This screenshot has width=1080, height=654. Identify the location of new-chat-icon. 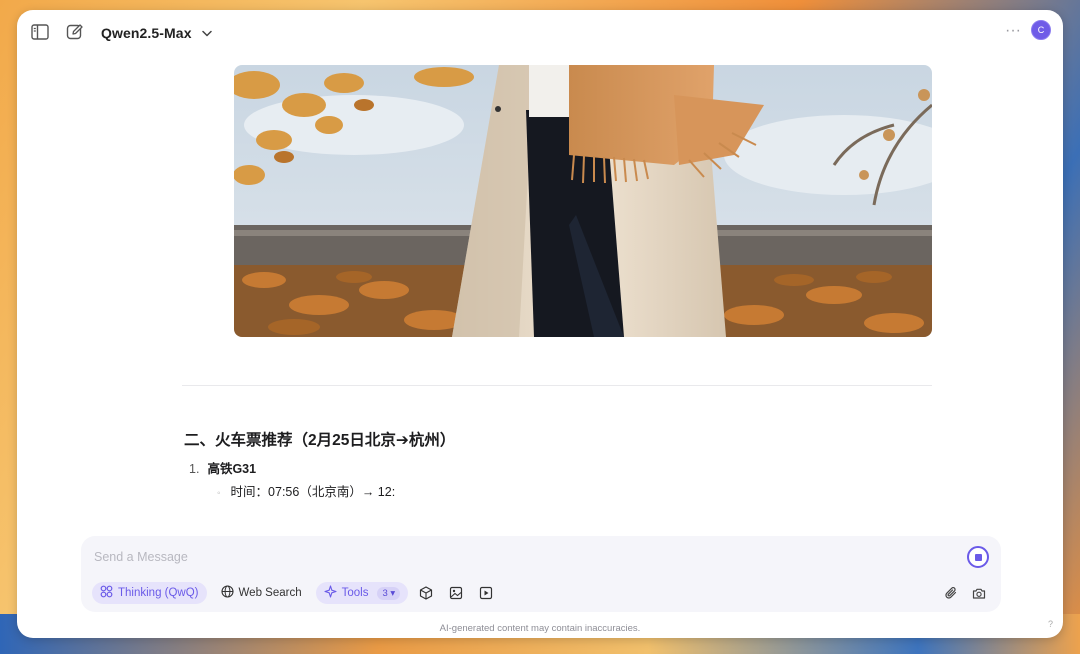
(75, 32).